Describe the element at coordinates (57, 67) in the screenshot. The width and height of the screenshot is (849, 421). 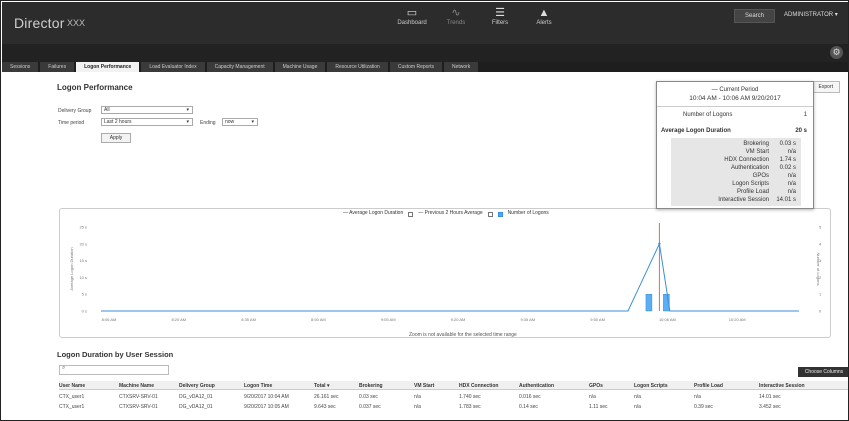
I see `tab-failures: Failures` at that location.